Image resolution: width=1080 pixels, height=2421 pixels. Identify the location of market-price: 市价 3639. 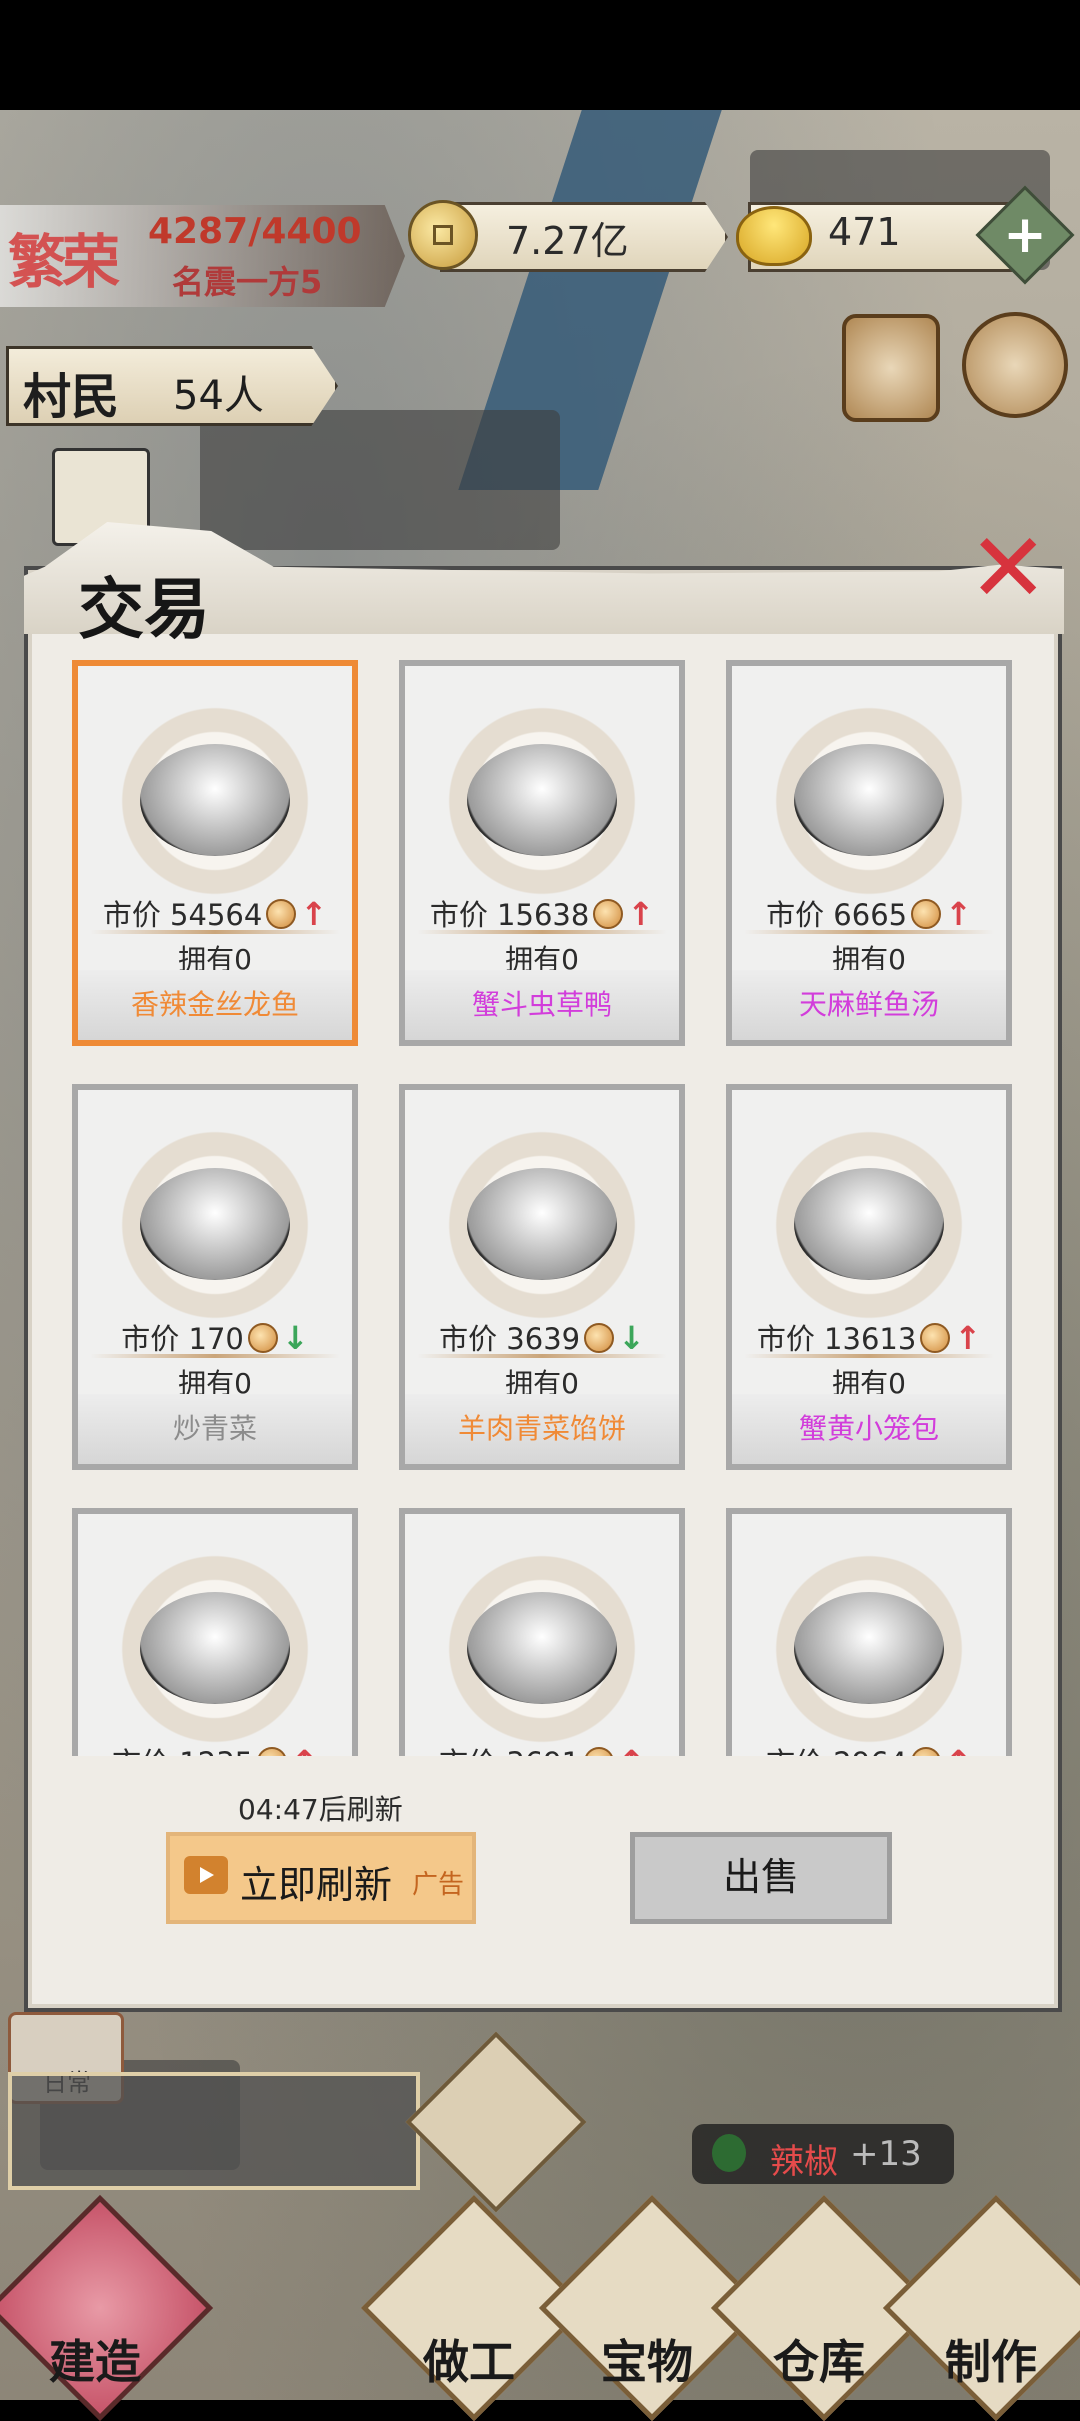
(510, 1339).